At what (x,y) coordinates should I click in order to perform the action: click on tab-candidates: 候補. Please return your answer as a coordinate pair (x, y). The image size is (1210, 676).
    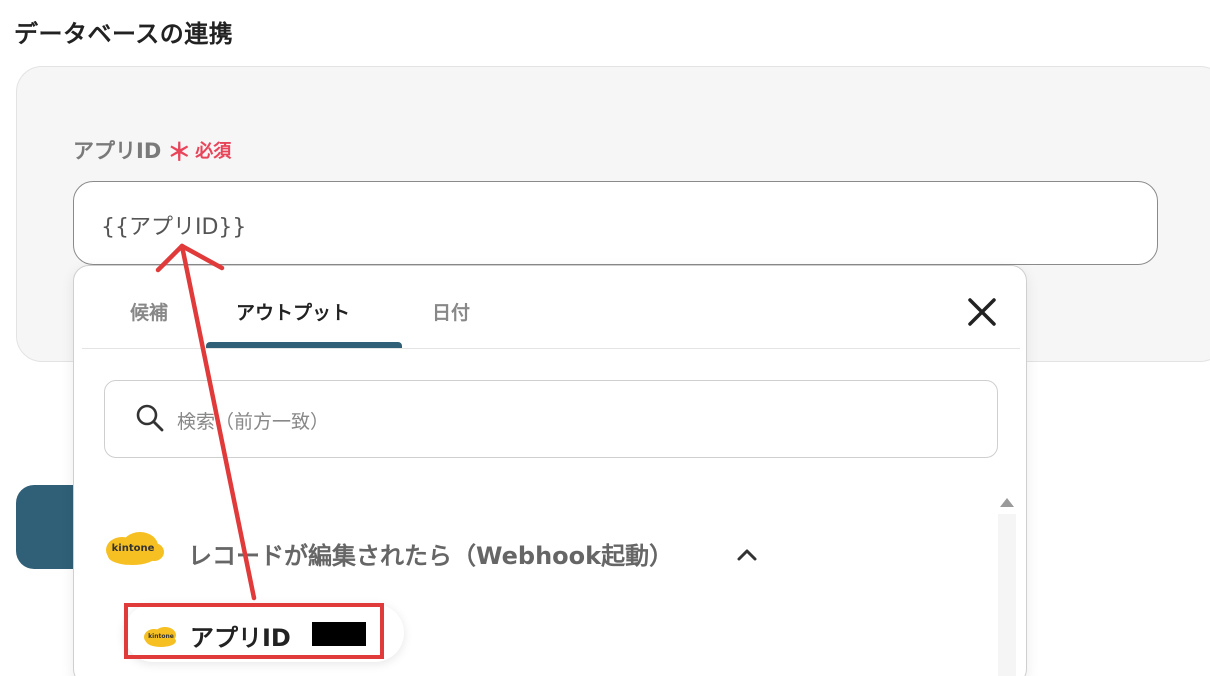
    Looking at the image, I should click on (149, 311).